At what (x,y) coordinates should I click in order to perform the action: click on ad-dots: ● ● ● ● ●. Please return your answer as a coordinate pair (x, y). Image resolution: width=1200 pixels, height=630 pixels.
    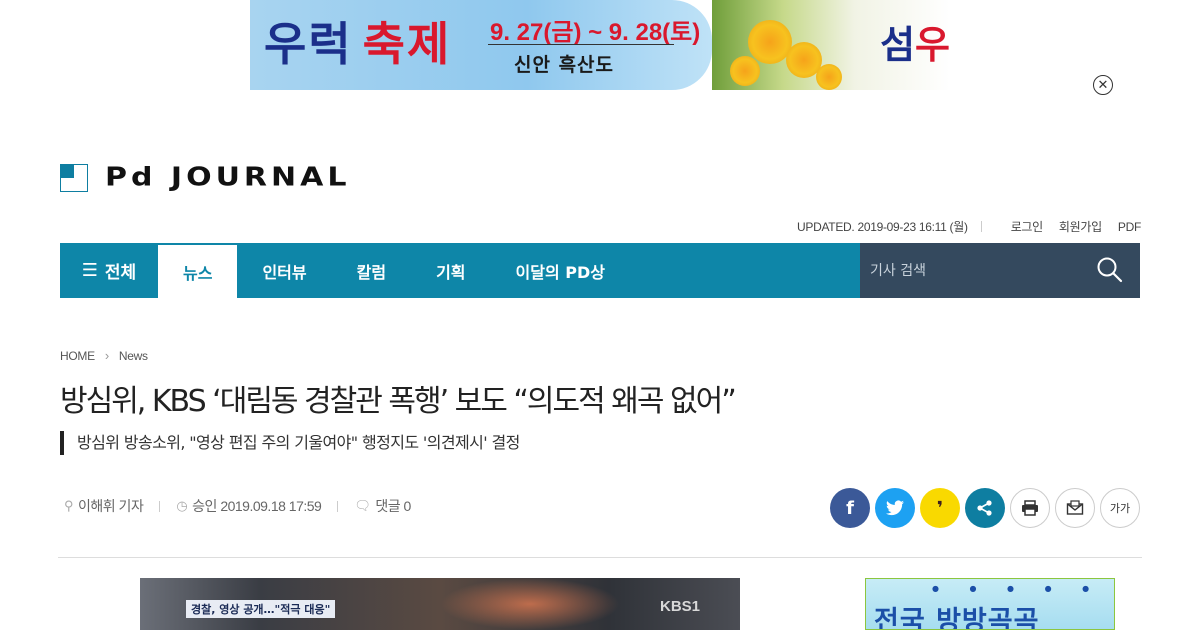
    Looking at the image, I should click on (1018, 588).